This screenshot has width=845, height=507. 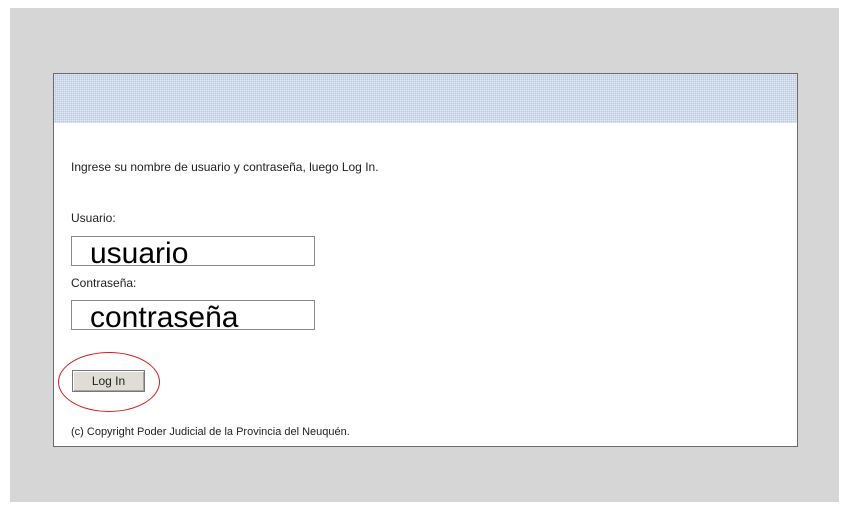 I want to click on username-input, so click(x=193, y=251).